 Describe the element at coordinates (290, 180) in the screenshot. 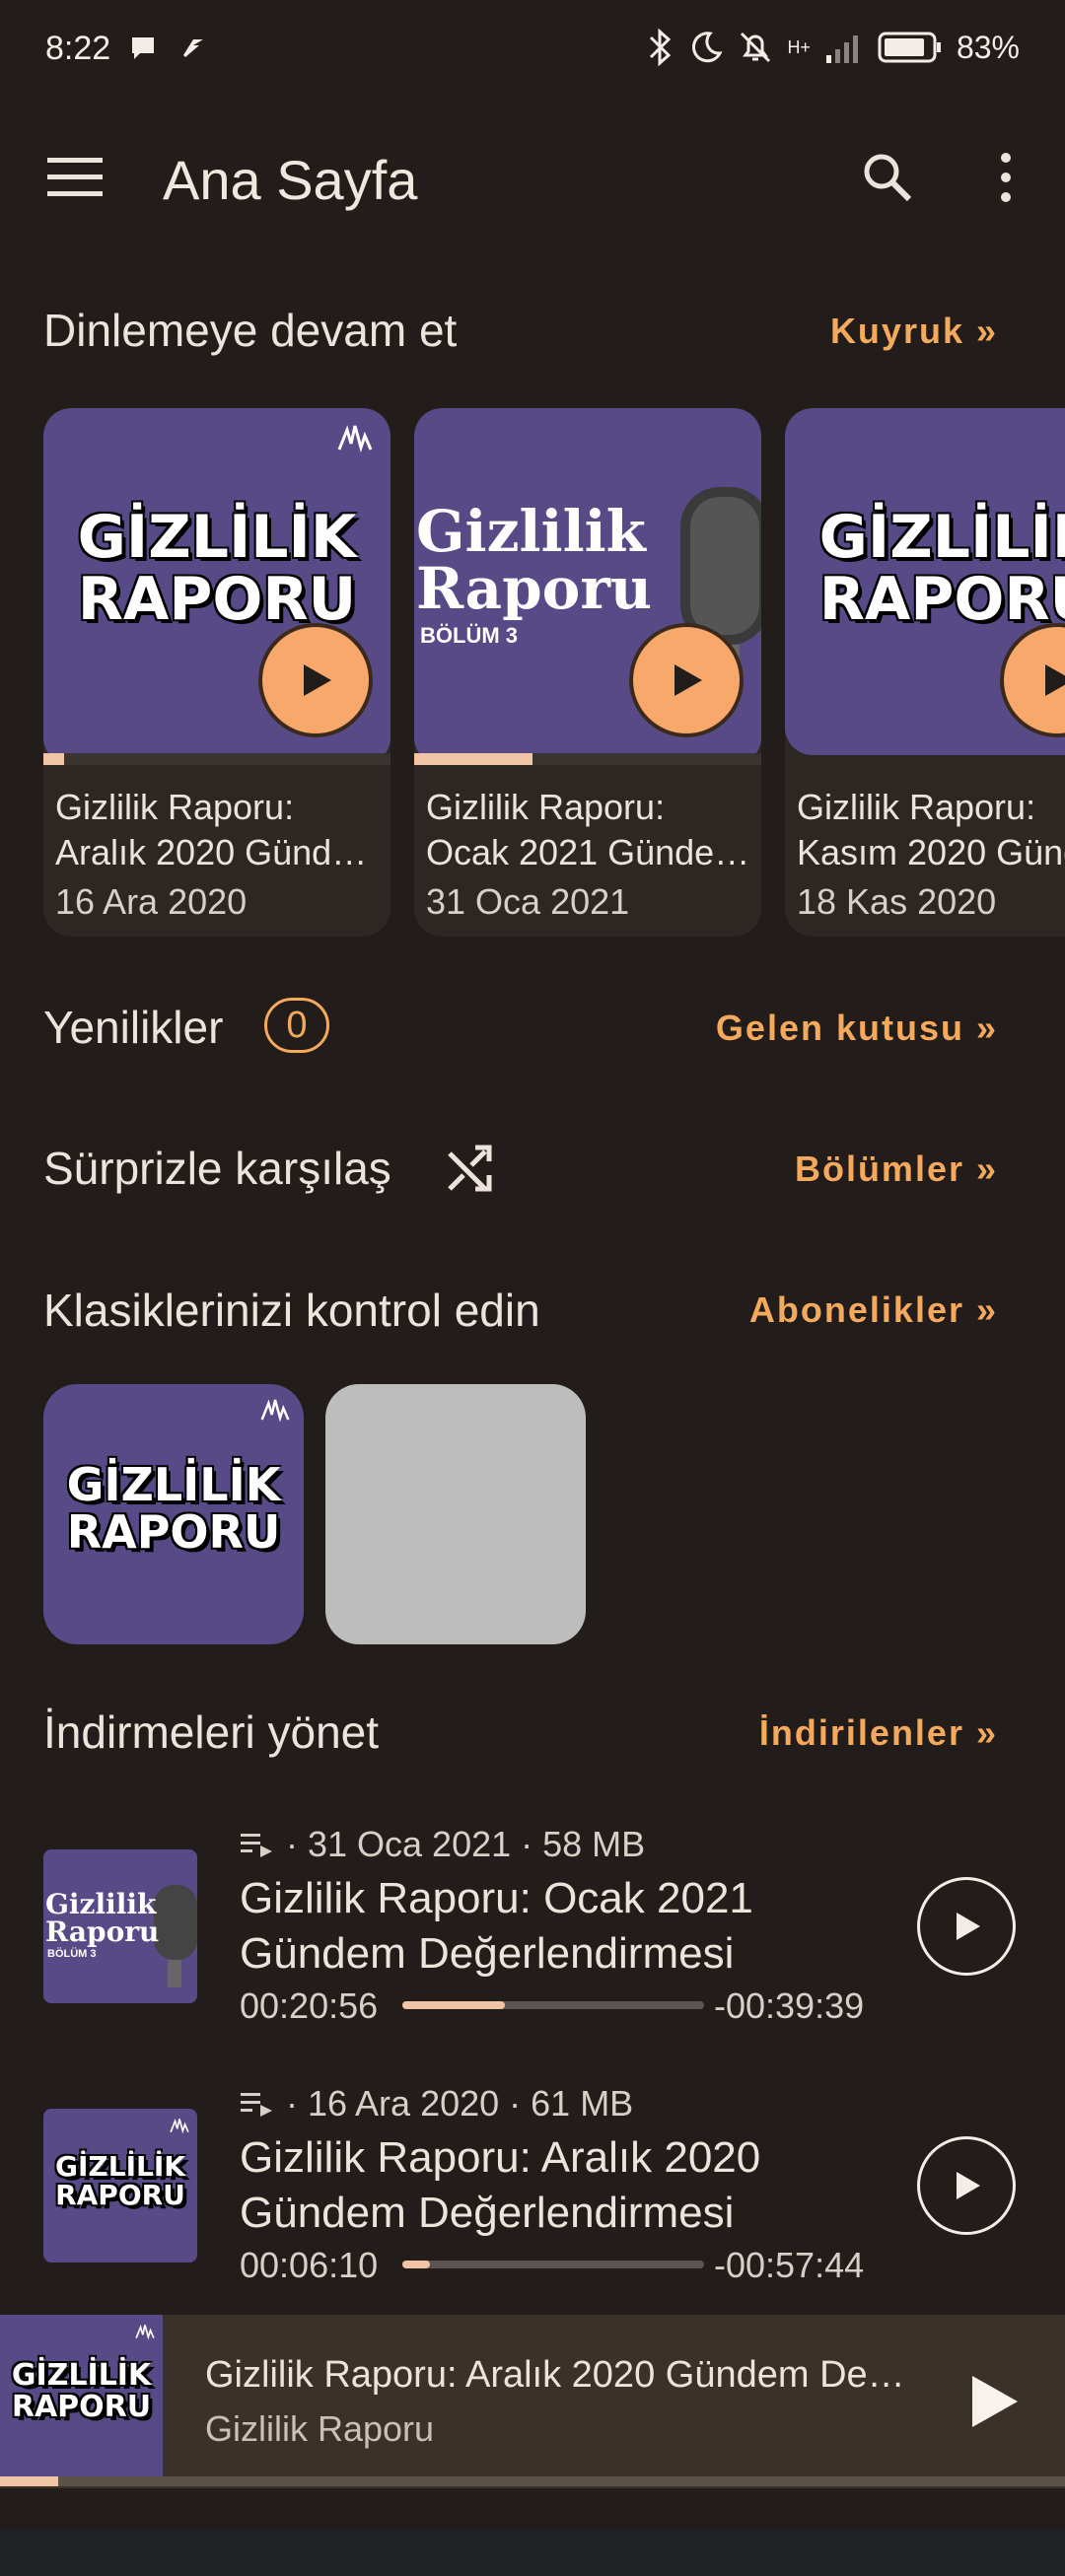

I see `page-title: Ana Sayfa` at that location.